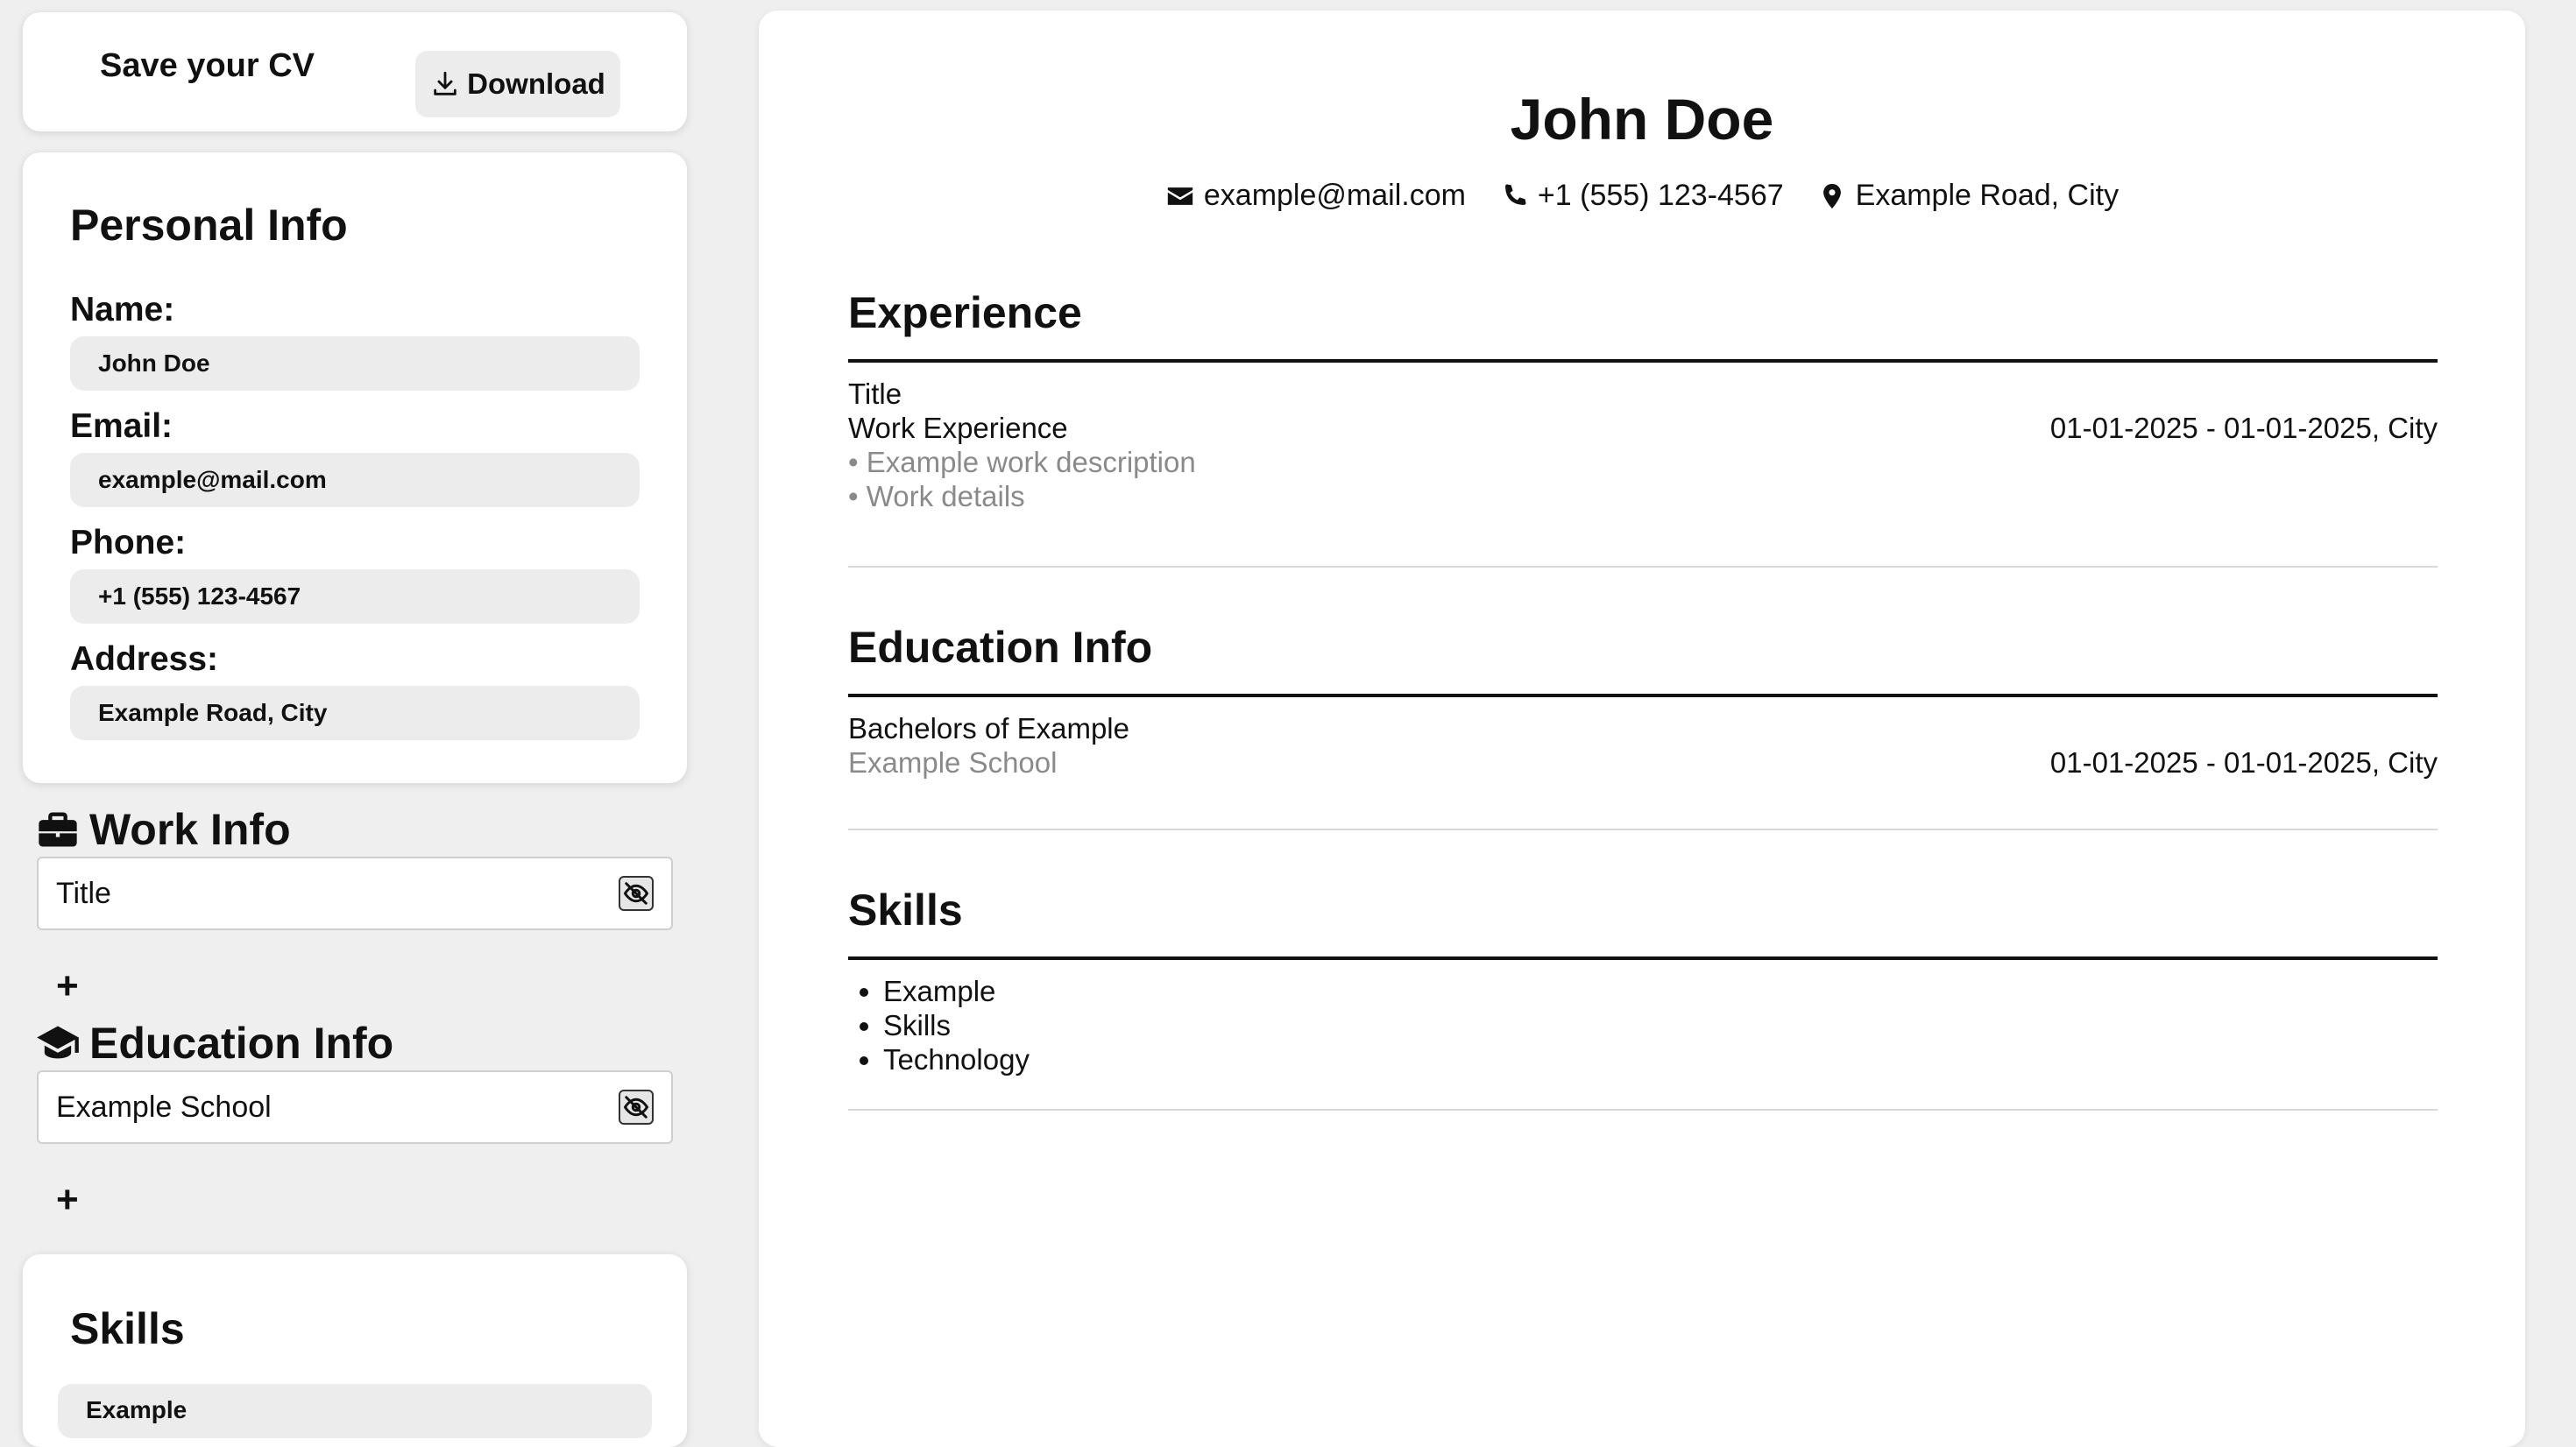  I want to click on cv-experience-heading: Experience, so click(965, 312).